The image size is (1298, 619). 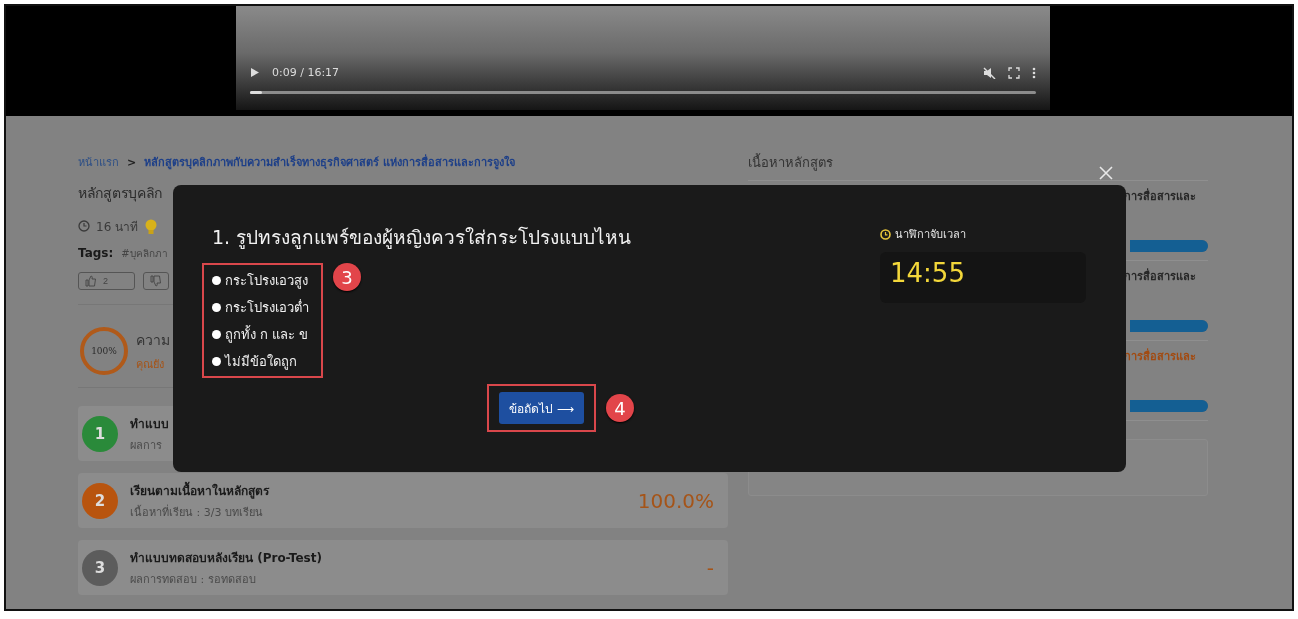 I want to click on step-subtitle: ผลการ, so click(x=146, y=445).